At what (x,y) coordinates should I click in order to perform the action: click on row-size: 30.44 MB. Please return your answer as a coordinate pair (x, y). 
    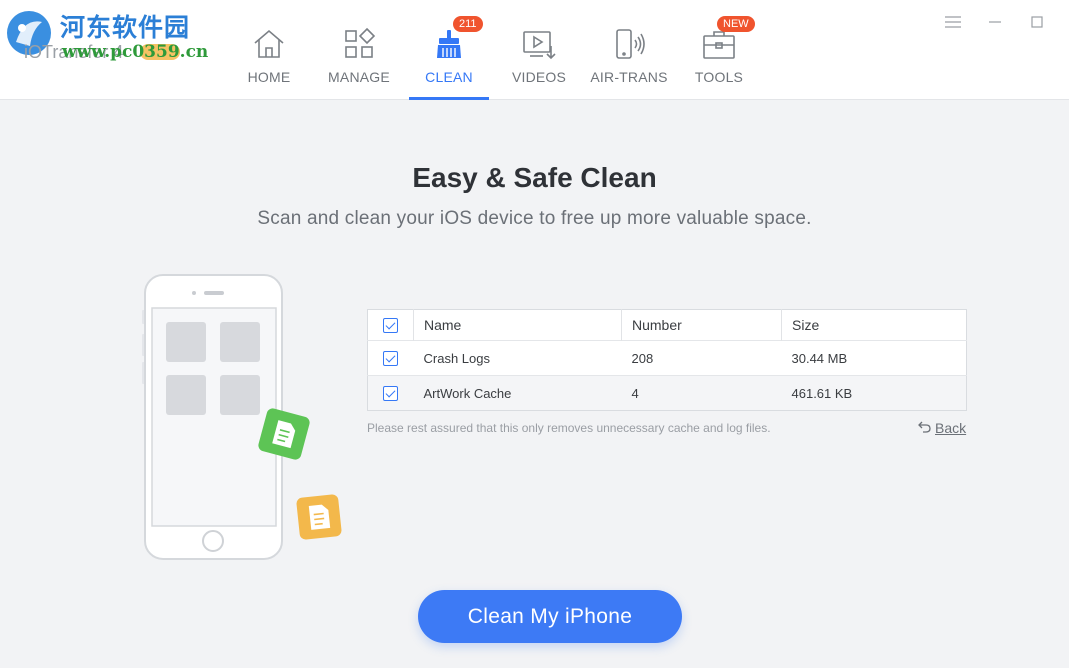
    Looking at the image, I should click on (874, 358).